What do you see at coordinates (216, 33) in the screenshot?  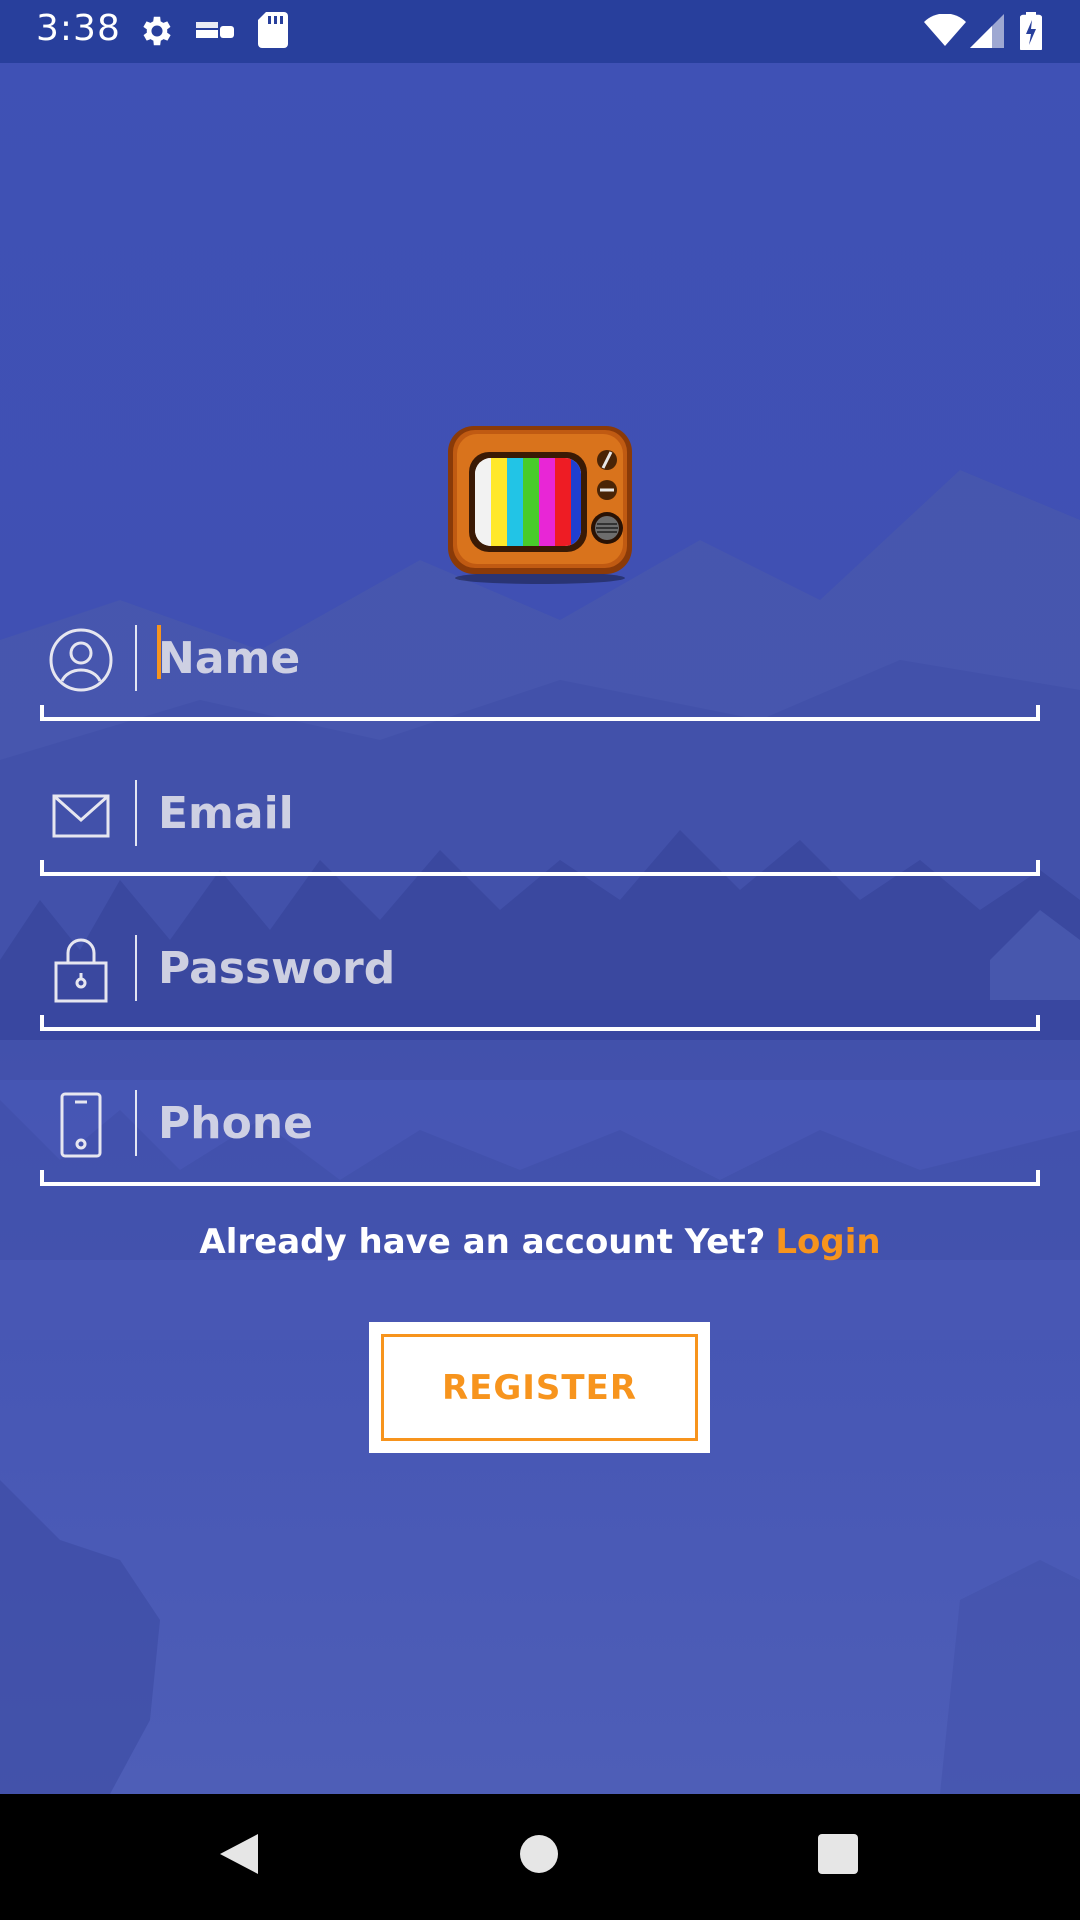 I see `android-live-icon` at bounding box center [216, 33].